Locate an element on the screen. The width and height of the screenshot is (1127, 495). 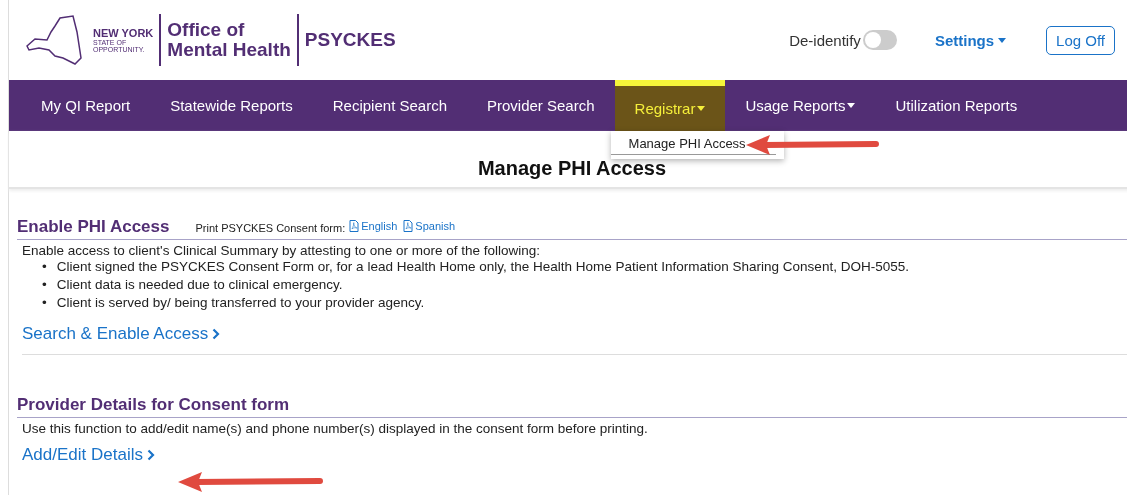
nav-item: Registrar is located at coordinates (670, 105).